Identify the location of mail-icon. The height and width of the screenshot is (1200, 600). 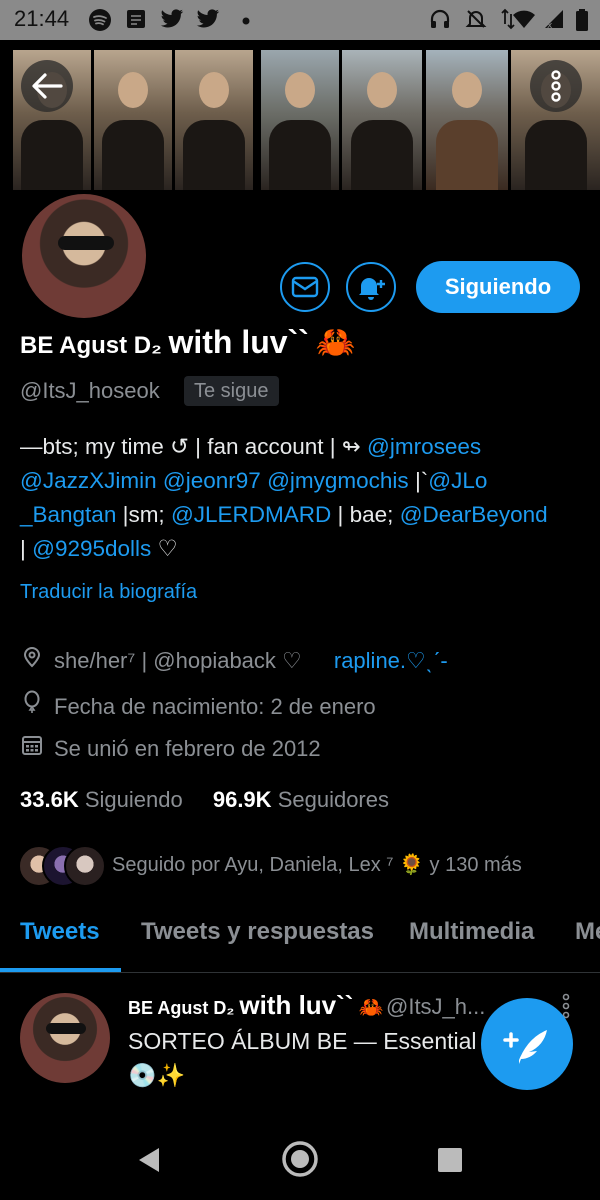
(305, 287).